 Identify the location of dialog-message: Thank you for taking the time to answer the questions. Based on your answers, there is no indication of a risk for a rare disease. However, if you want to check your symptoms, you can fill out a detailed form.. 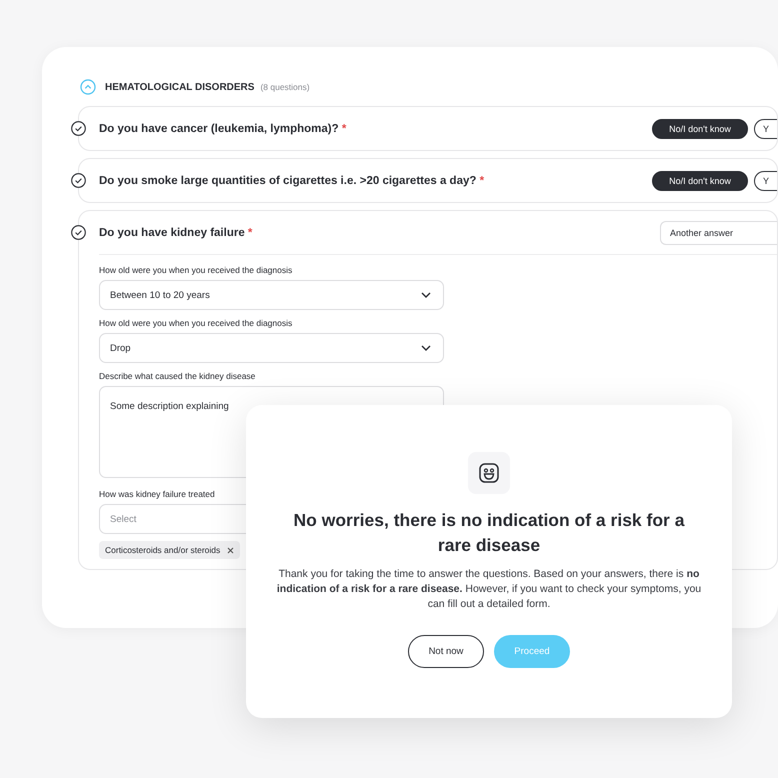
(489, 589).